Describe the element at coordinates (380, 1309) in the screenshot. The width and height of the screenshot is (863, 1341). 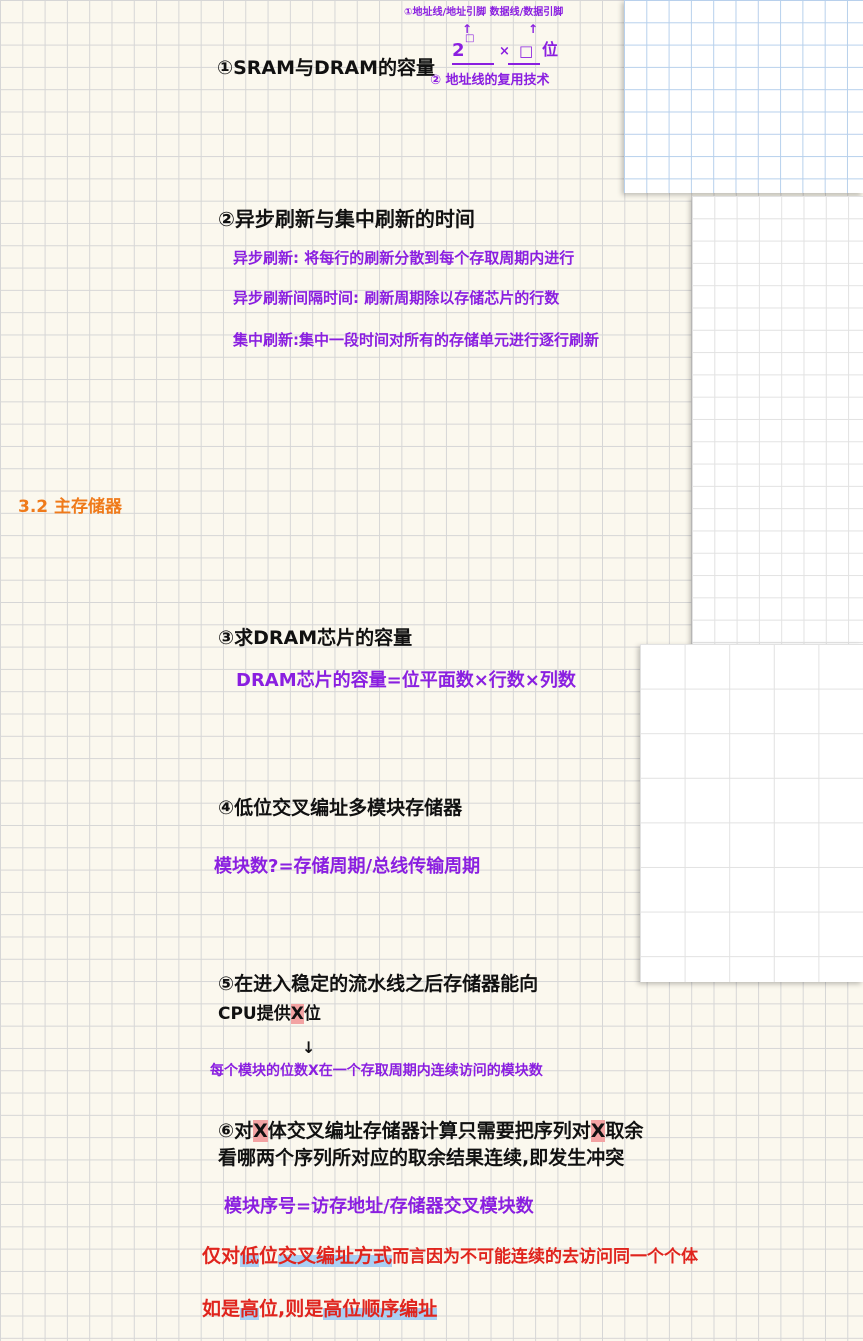
I see `red-note2-hl-sequential: 高位顺序编址` at that location.